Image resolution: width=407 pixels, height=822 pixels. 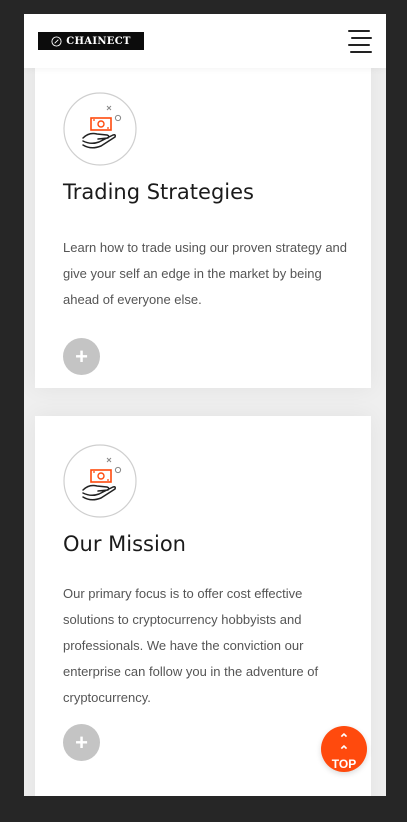 I want to click on back-to-top-label: TOP, so click(x=344, y=764).